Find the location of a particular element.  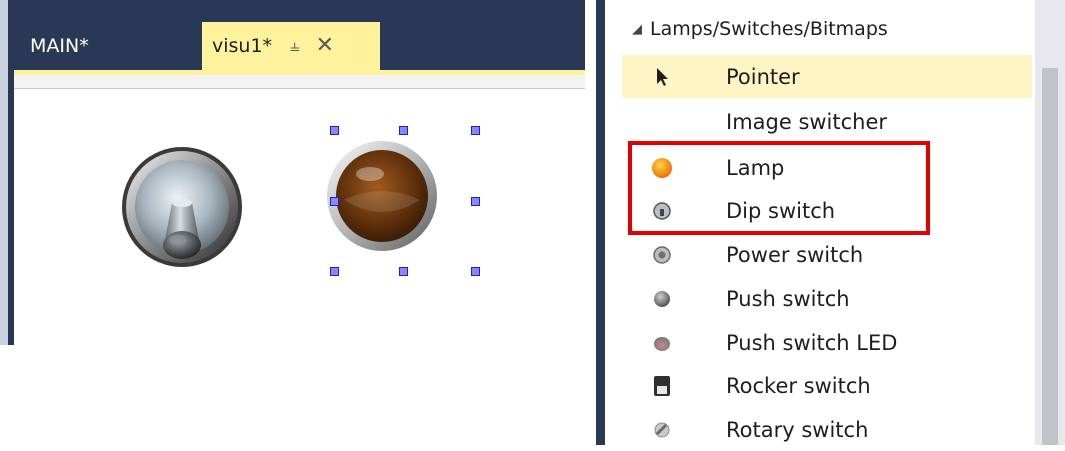

document-tab-strip: MAIN* visu1* ⫨ ✕ is located at coordinates (299, 46).